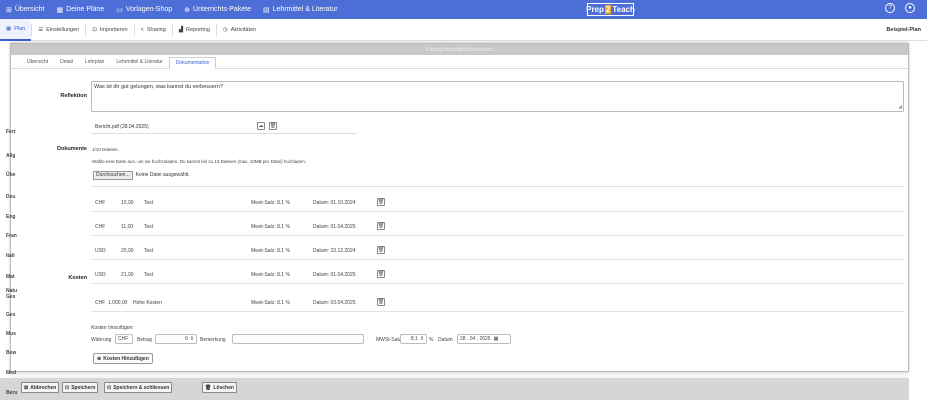 The height and width of the screenshot is (400, 927). What do you see at coordinates (80, 387) in the screenshot?
I see `save-button: ⊡ Speichern` at bounding box center [80, 387].